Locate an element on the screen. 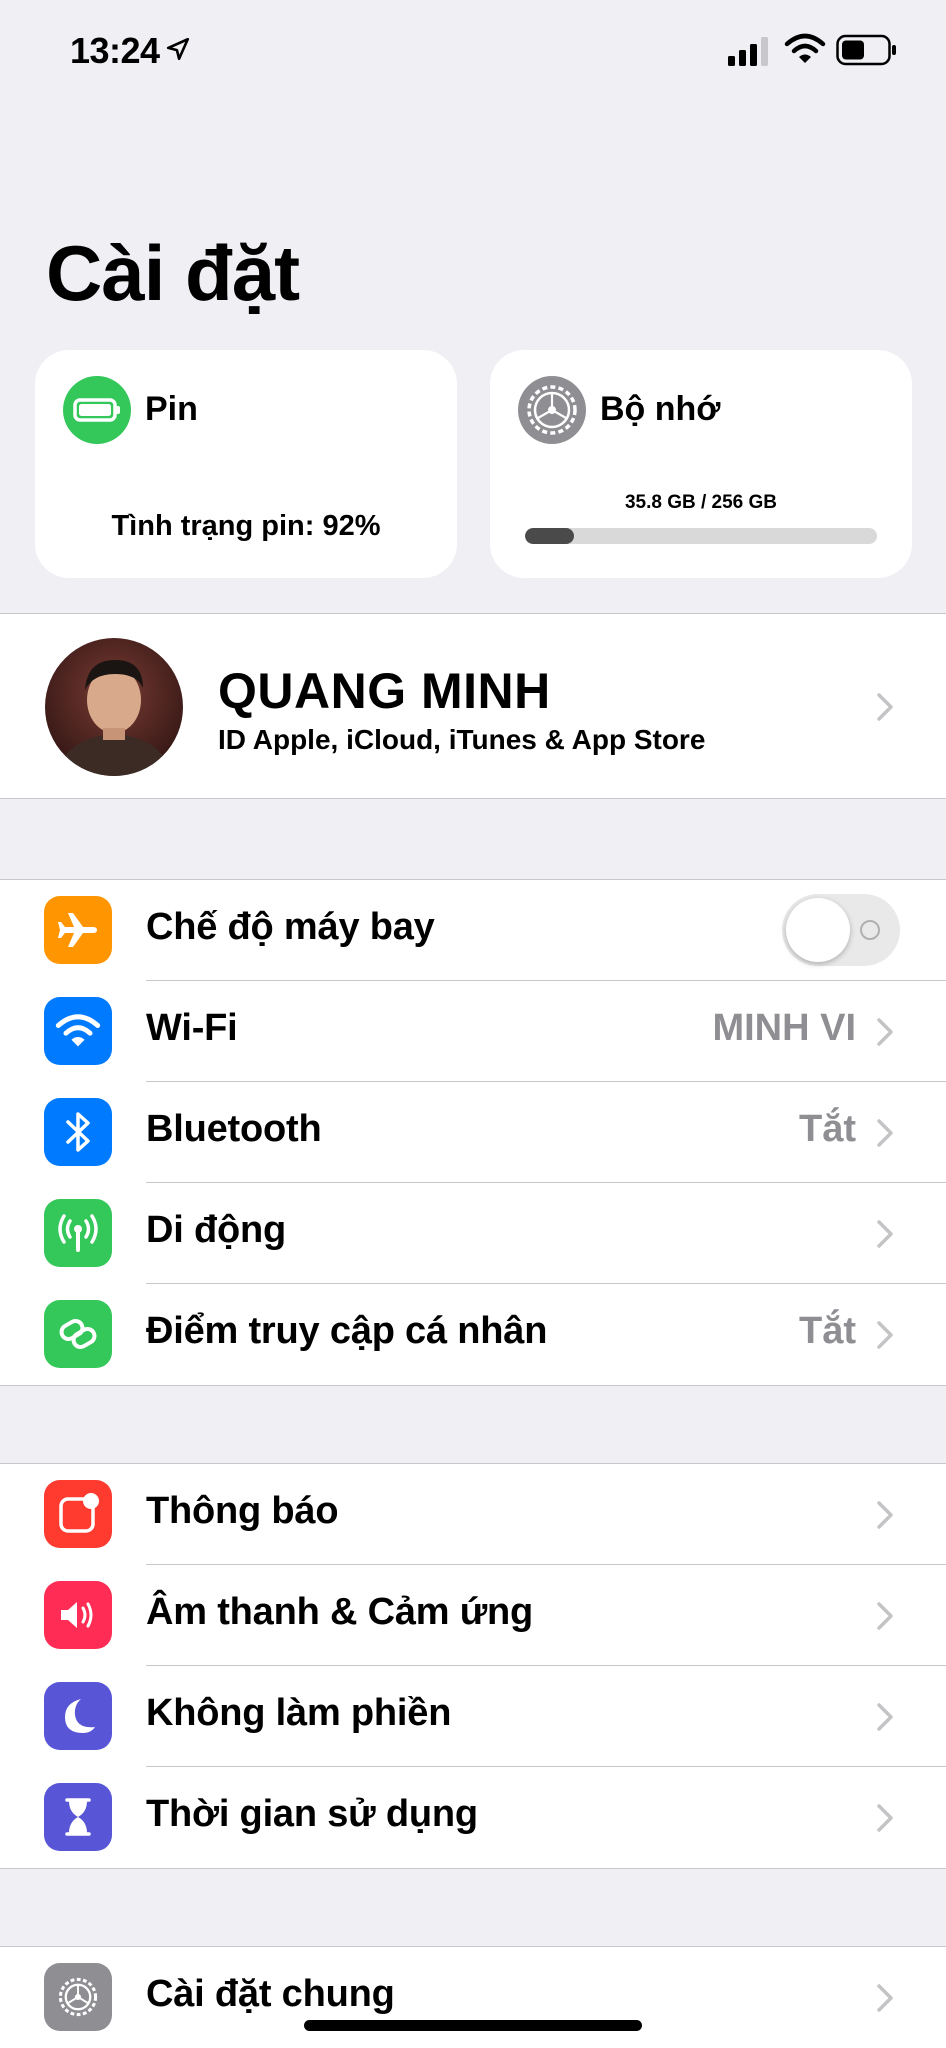  profile-name: QUANG MINH is located at coordinates (384, 691).